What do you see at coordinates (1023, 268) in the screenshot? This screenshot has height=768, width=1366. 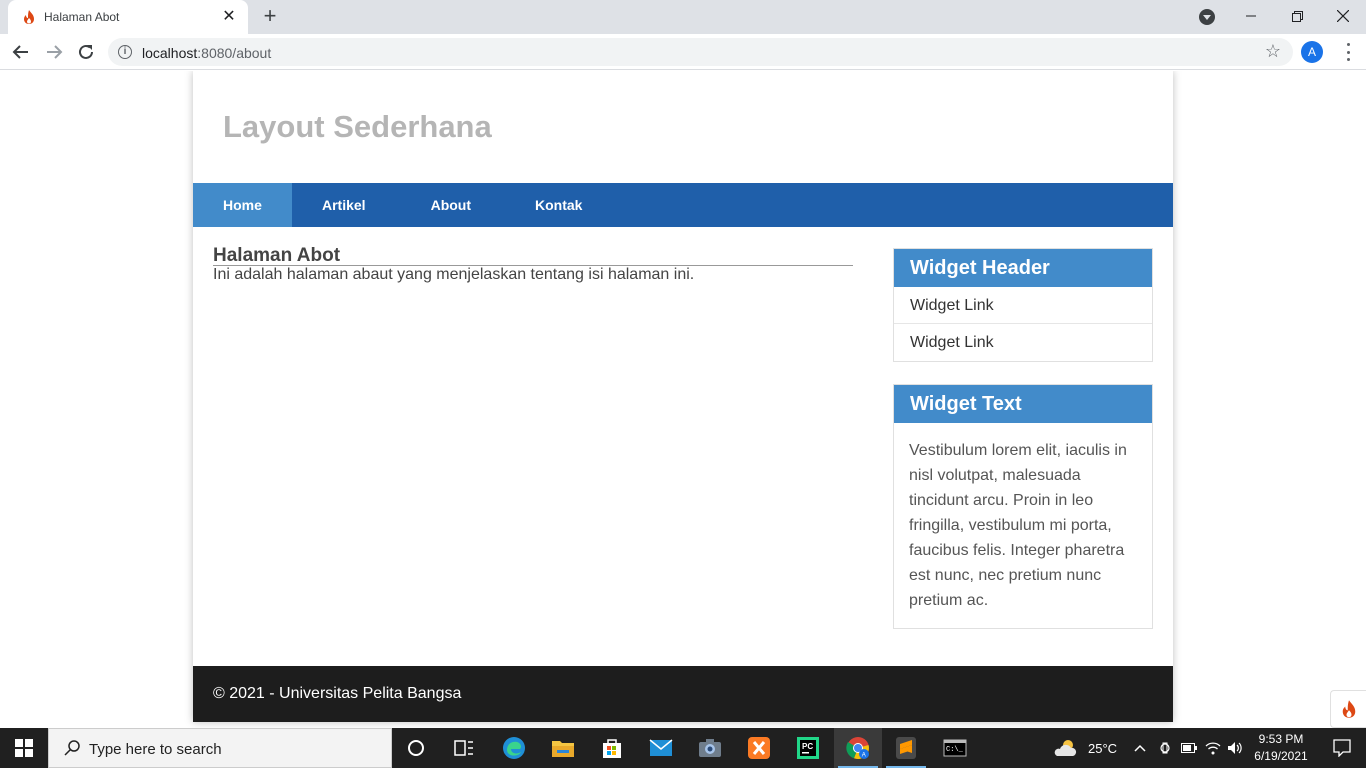 I see `widget-header: Widget Header` at bounding box center [1023, 268].